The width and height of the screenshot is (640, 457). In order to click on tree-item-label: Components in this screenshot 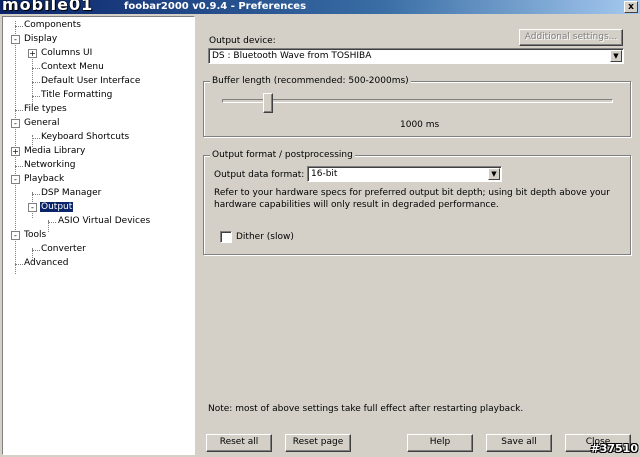, I will do `click(52, 25)`.